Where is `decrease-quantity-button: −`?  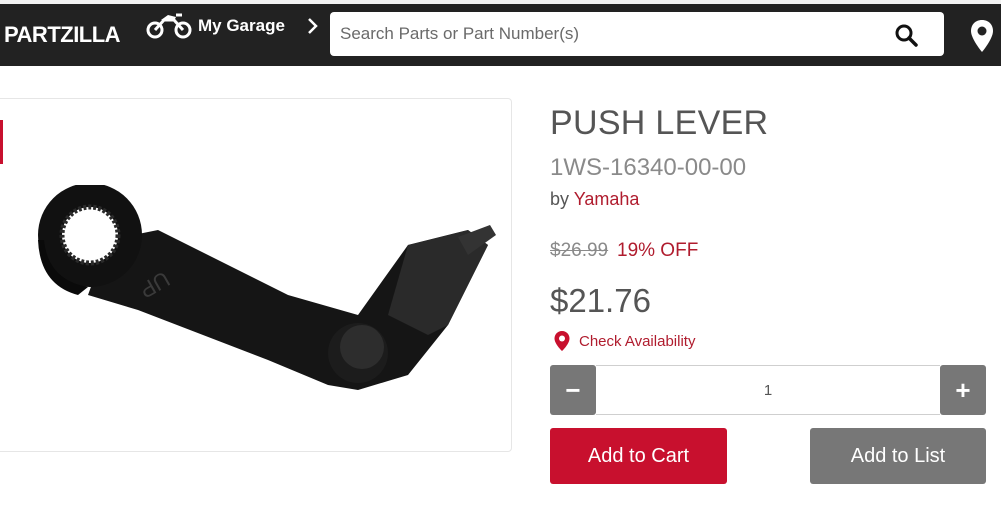
decrease-quantity-button: − is located at coordinates (573, 390).